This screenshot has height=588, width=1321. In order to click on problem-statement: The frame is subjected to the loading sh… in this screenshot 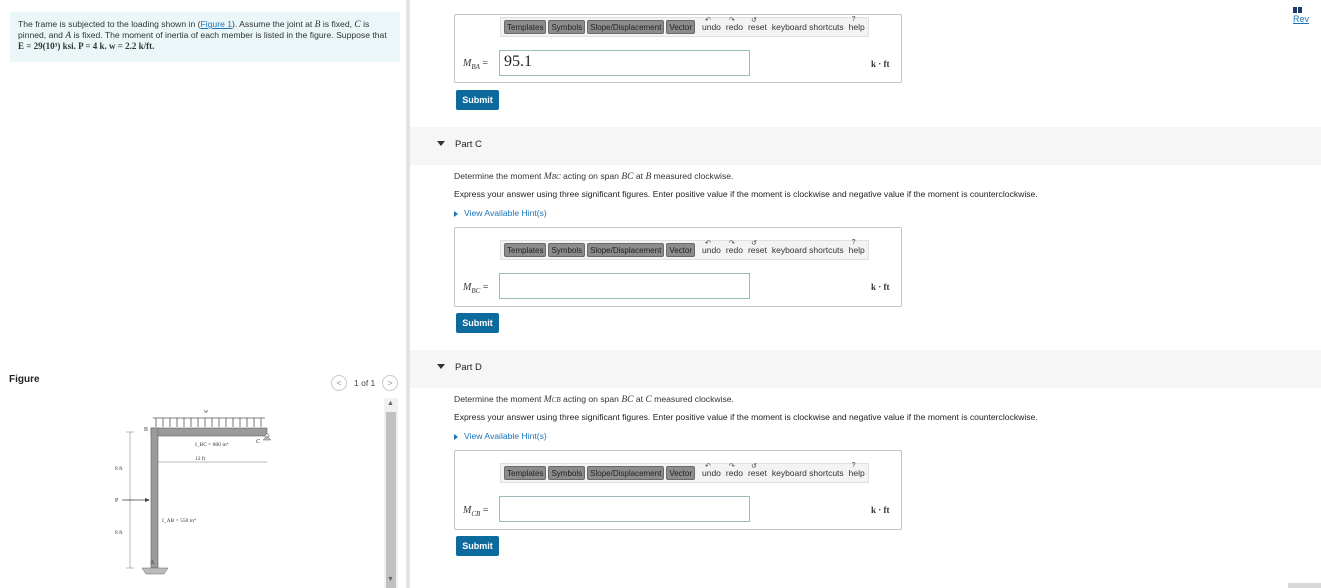, I will do `click(205, 37)`.